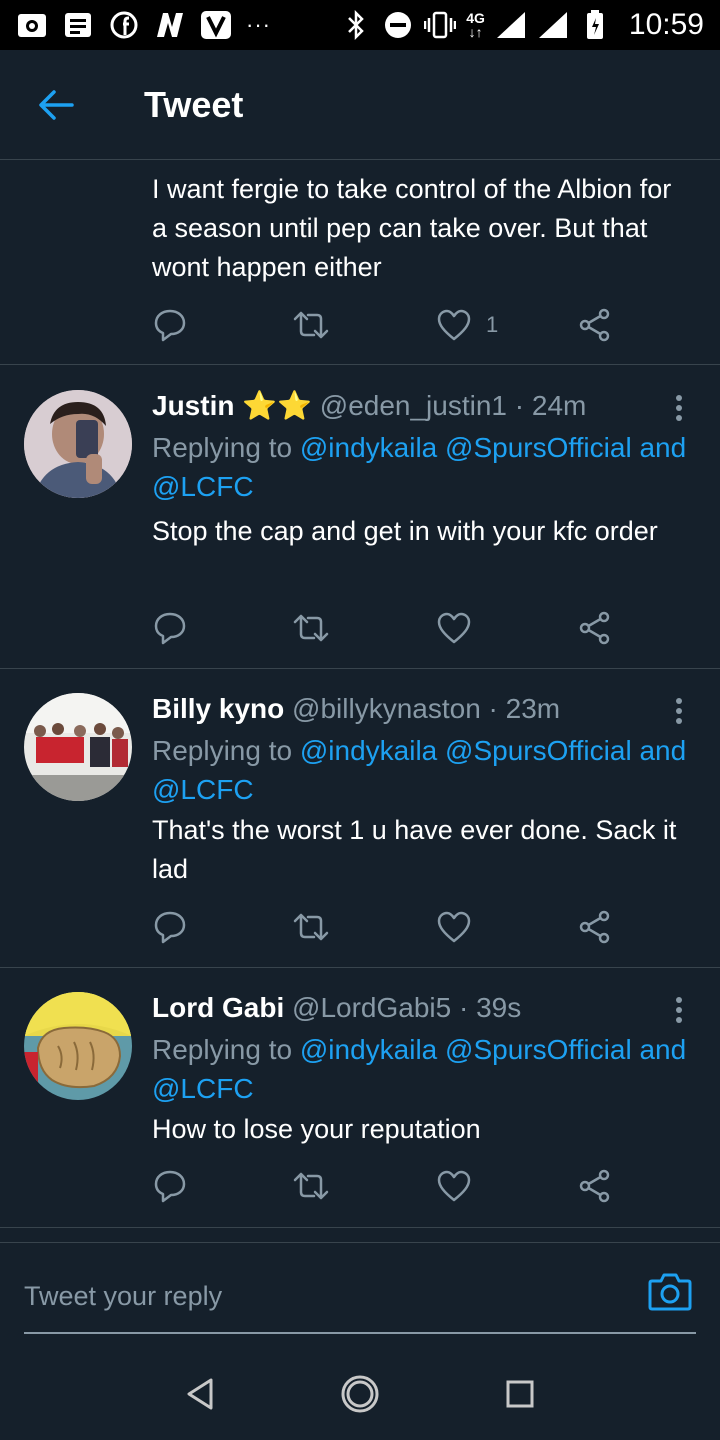  Describe the element at coordinates (360, 1333) in the screenshot. I see `input-underline` at that location.